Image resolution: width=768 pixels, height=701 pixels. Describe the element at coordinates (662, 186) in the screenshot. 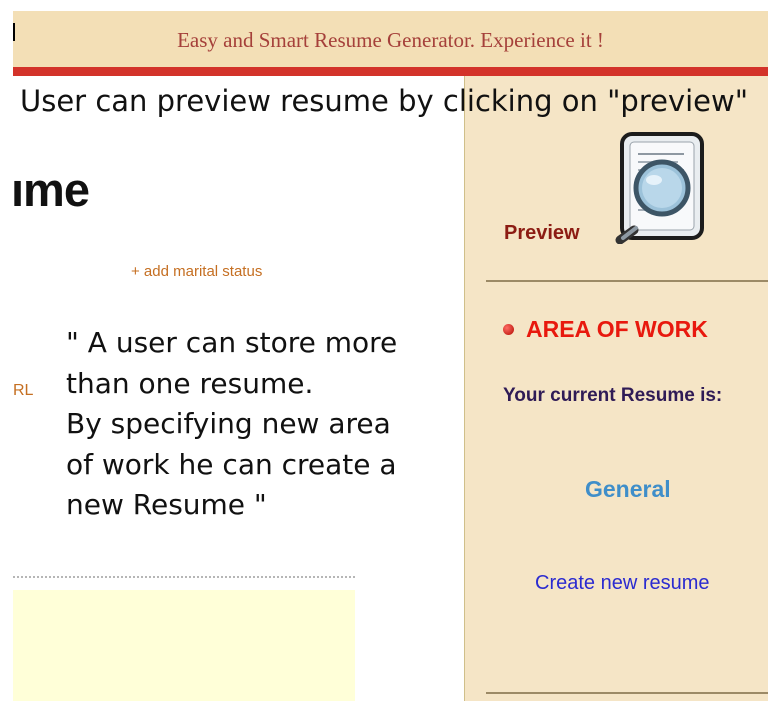

I see `document-magnifier-icon` at that location.